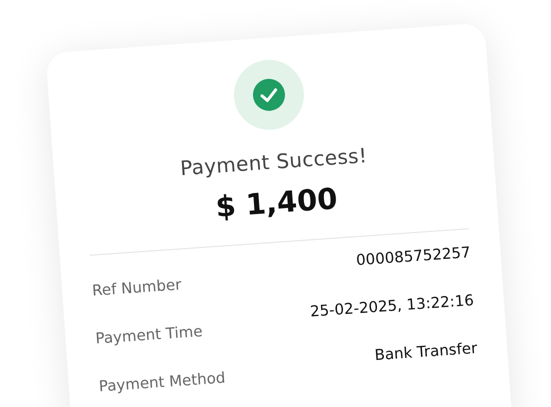  I want to click on detail-value: 25-02-2025, 13:22:16, so click(391, 305).